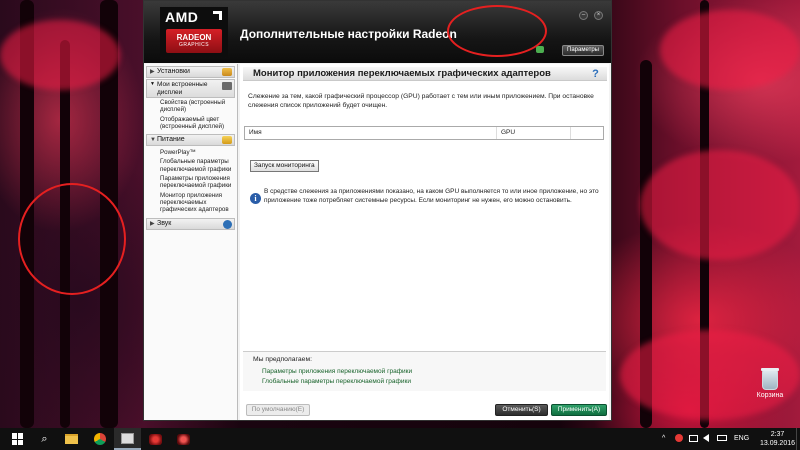  What do you see at coordinates (278, 410) in the screenshot?
I see `restore-defaults-button: По умолчанию(E)` at bounding box center [278, 410].